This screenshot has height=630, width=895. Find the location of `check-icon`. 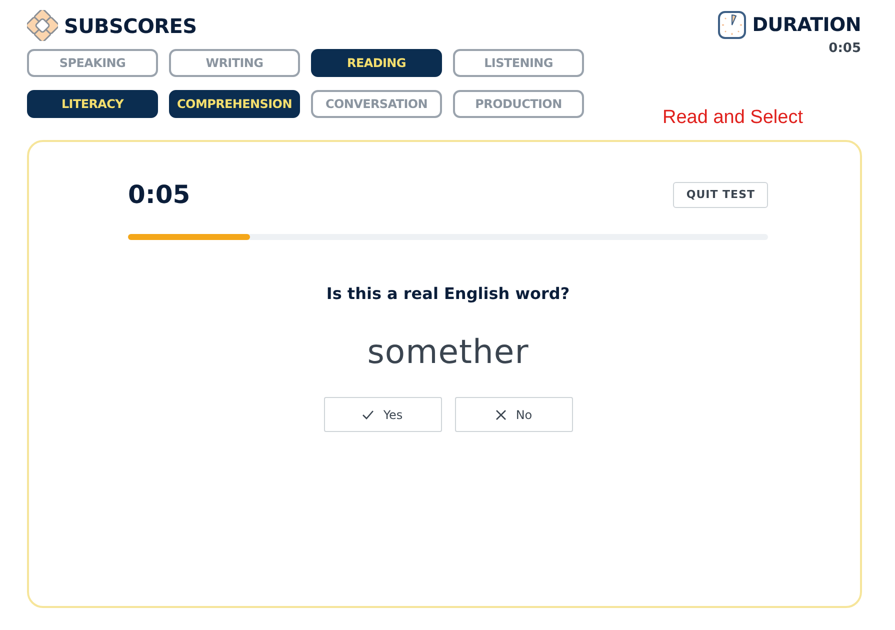

check-icon is located at coordinates (368, 414).